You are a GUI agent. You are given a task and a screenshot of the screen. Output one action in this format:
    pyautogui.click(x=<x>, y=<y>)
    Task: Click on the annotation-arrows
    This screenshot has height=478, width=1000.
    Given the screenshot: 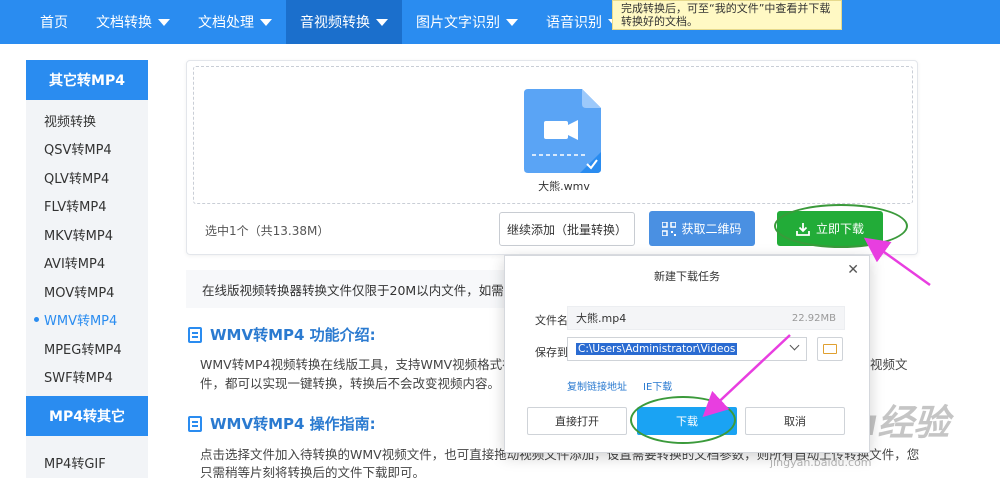 What is the action you would take?
    pyautogui.click(x=816, y=327)
    